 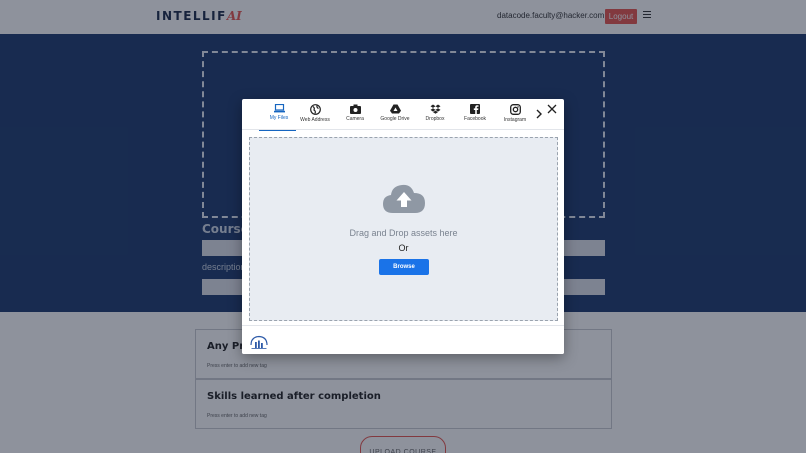 What do you see at coordinates (435, 119) in the screenshot?
I see `tab-label: Dropbox` at bounding box center [435, 119].